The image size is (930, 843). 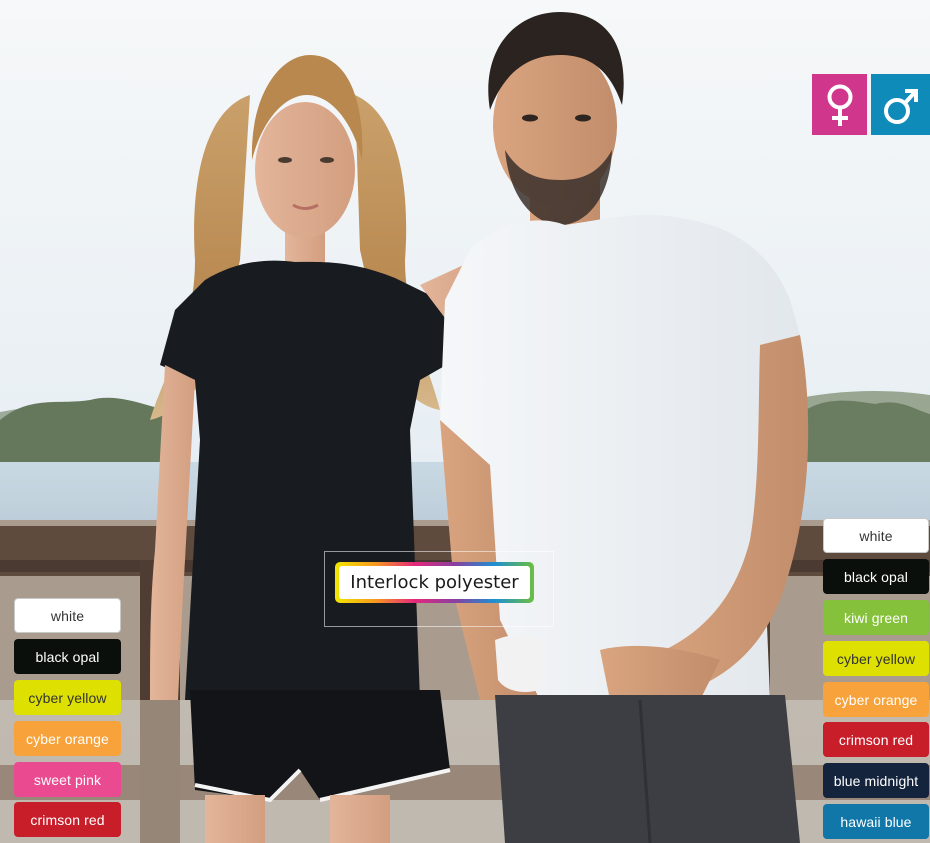 What do you see at coordinates (67, 819) in the screenshot?
I see `swatch-women-crimson-red: crimson red` at bounding box center [67, 819].